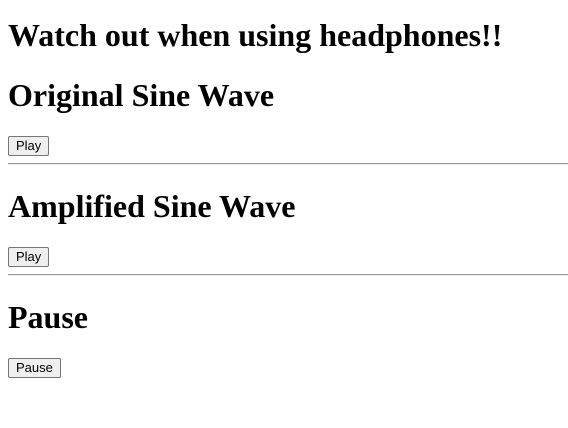  What do you see at coordinates (29, 257) in the screenshot?
I see `play-amplified-button: Play` at bounding box center [29, 257].